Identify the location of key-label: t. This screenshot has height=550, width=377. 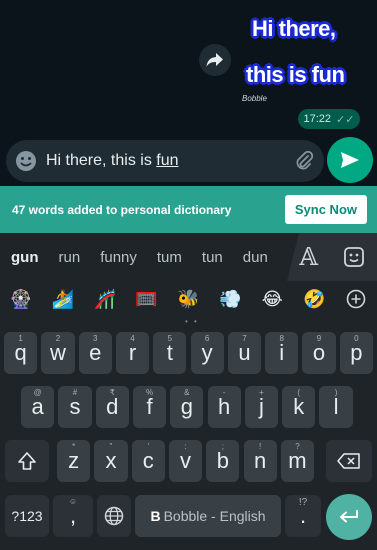
(169, 352).